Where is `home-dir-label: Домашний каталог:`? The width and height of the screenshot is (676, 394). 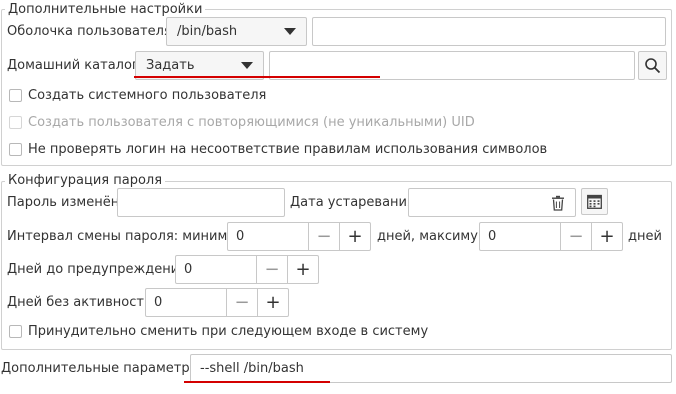 home-dir-label: Домашний каталог: is located at coordinates (75, 65).